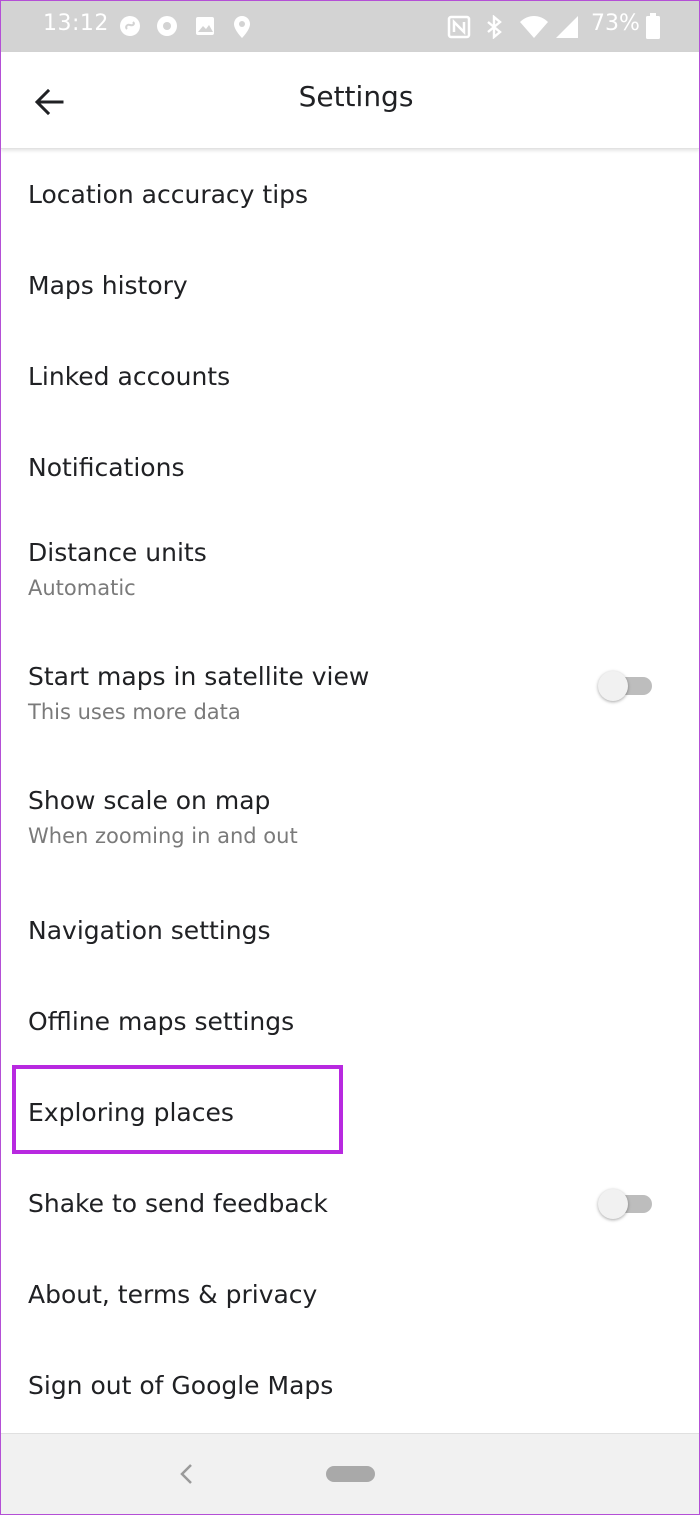 The height and width of the screenshot is (1515, 700). Describe the element at coordinates (459, 29) in the screenshot. I see `nfc-icon` at that location.